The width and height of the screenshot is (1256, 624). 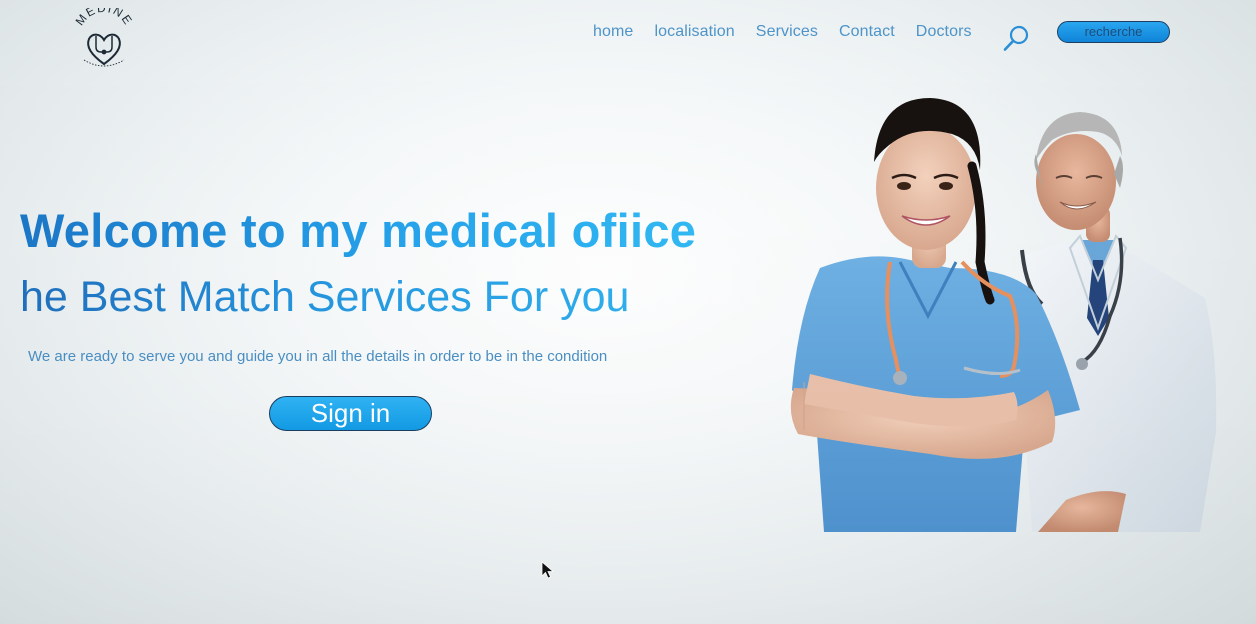 What do you see at coordinates (867, 32) in the screenshot?
I see `nav-contact: Contact` at bounding box center [867, 32].